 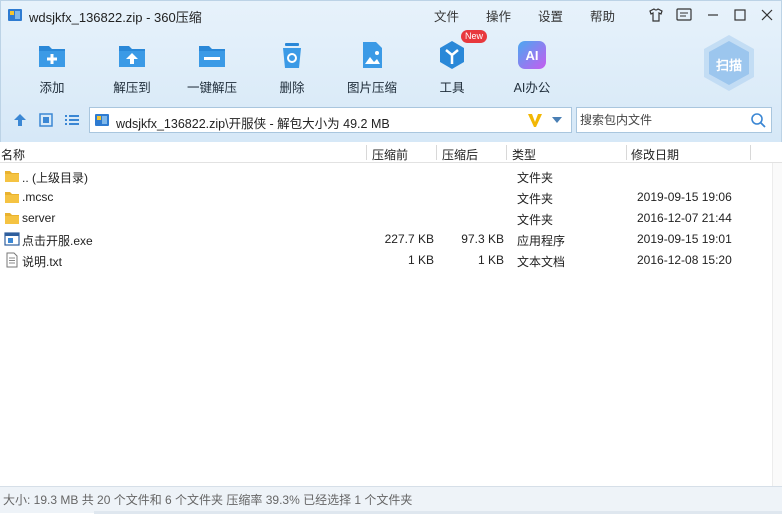 What do you see at coordinates (72, 120) in the screenshot?
I see `list-view-icon` at bounding box center [72, 120].